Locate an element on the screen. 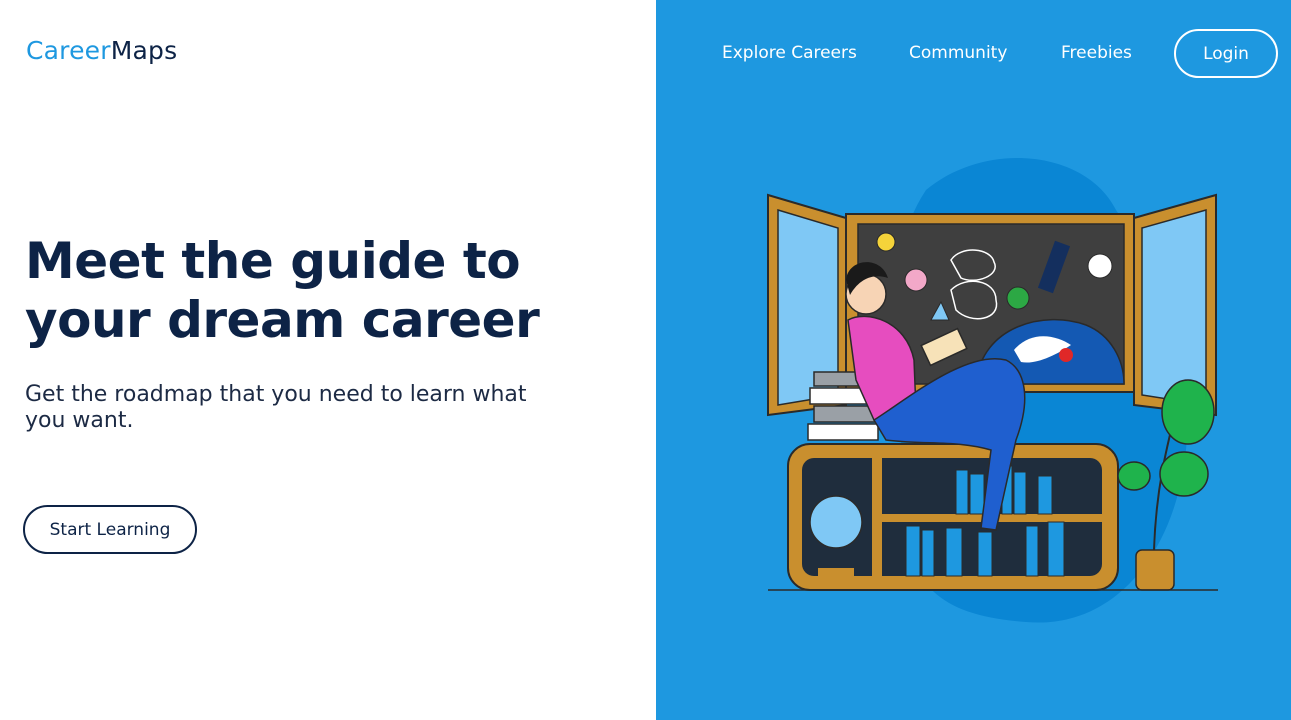 The height and width of the screenshot is (720, 1291). hero-headline-line2: your dream career is located at coordinates (282, 320).